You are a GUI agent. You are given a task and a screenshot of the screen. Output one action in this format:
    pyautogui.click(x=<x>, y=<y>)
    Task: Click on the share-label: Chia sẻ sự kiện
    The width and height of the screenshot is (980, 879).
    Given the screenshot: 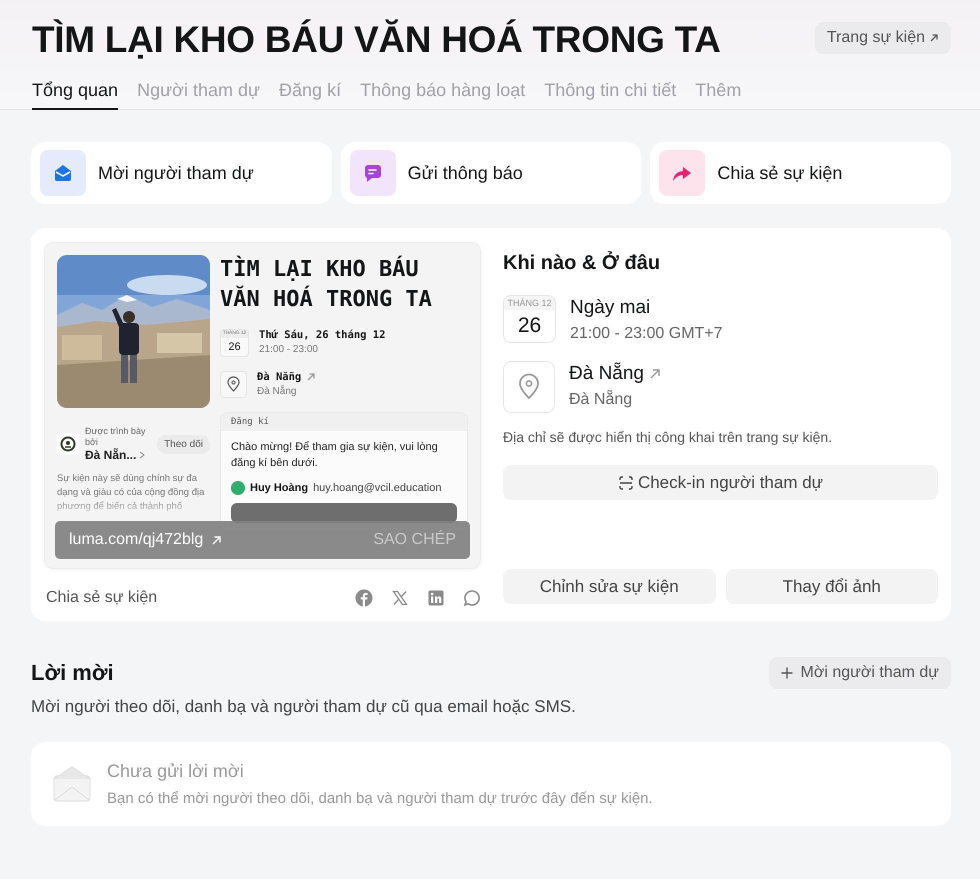 What is the action you would take?
    pyautogui.click(x=102, y=598)
    